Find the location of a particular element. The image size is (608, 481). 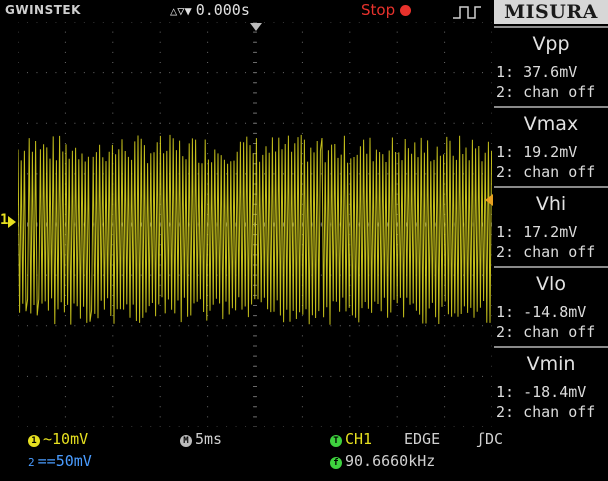

horizontal-position: △▽▼ 0.000s is located at coordinates (210, 10).